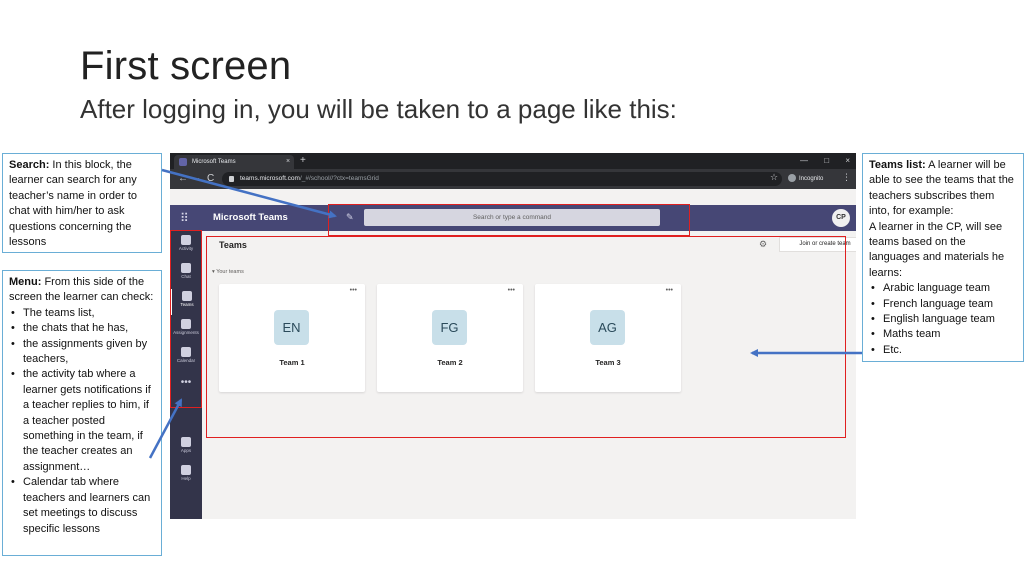 Image resolution: width=1024 pixels, height=576 pixels. Describe the element at coordinates (792, 178) in the screenshot. I see `incognito-icon` at that location.